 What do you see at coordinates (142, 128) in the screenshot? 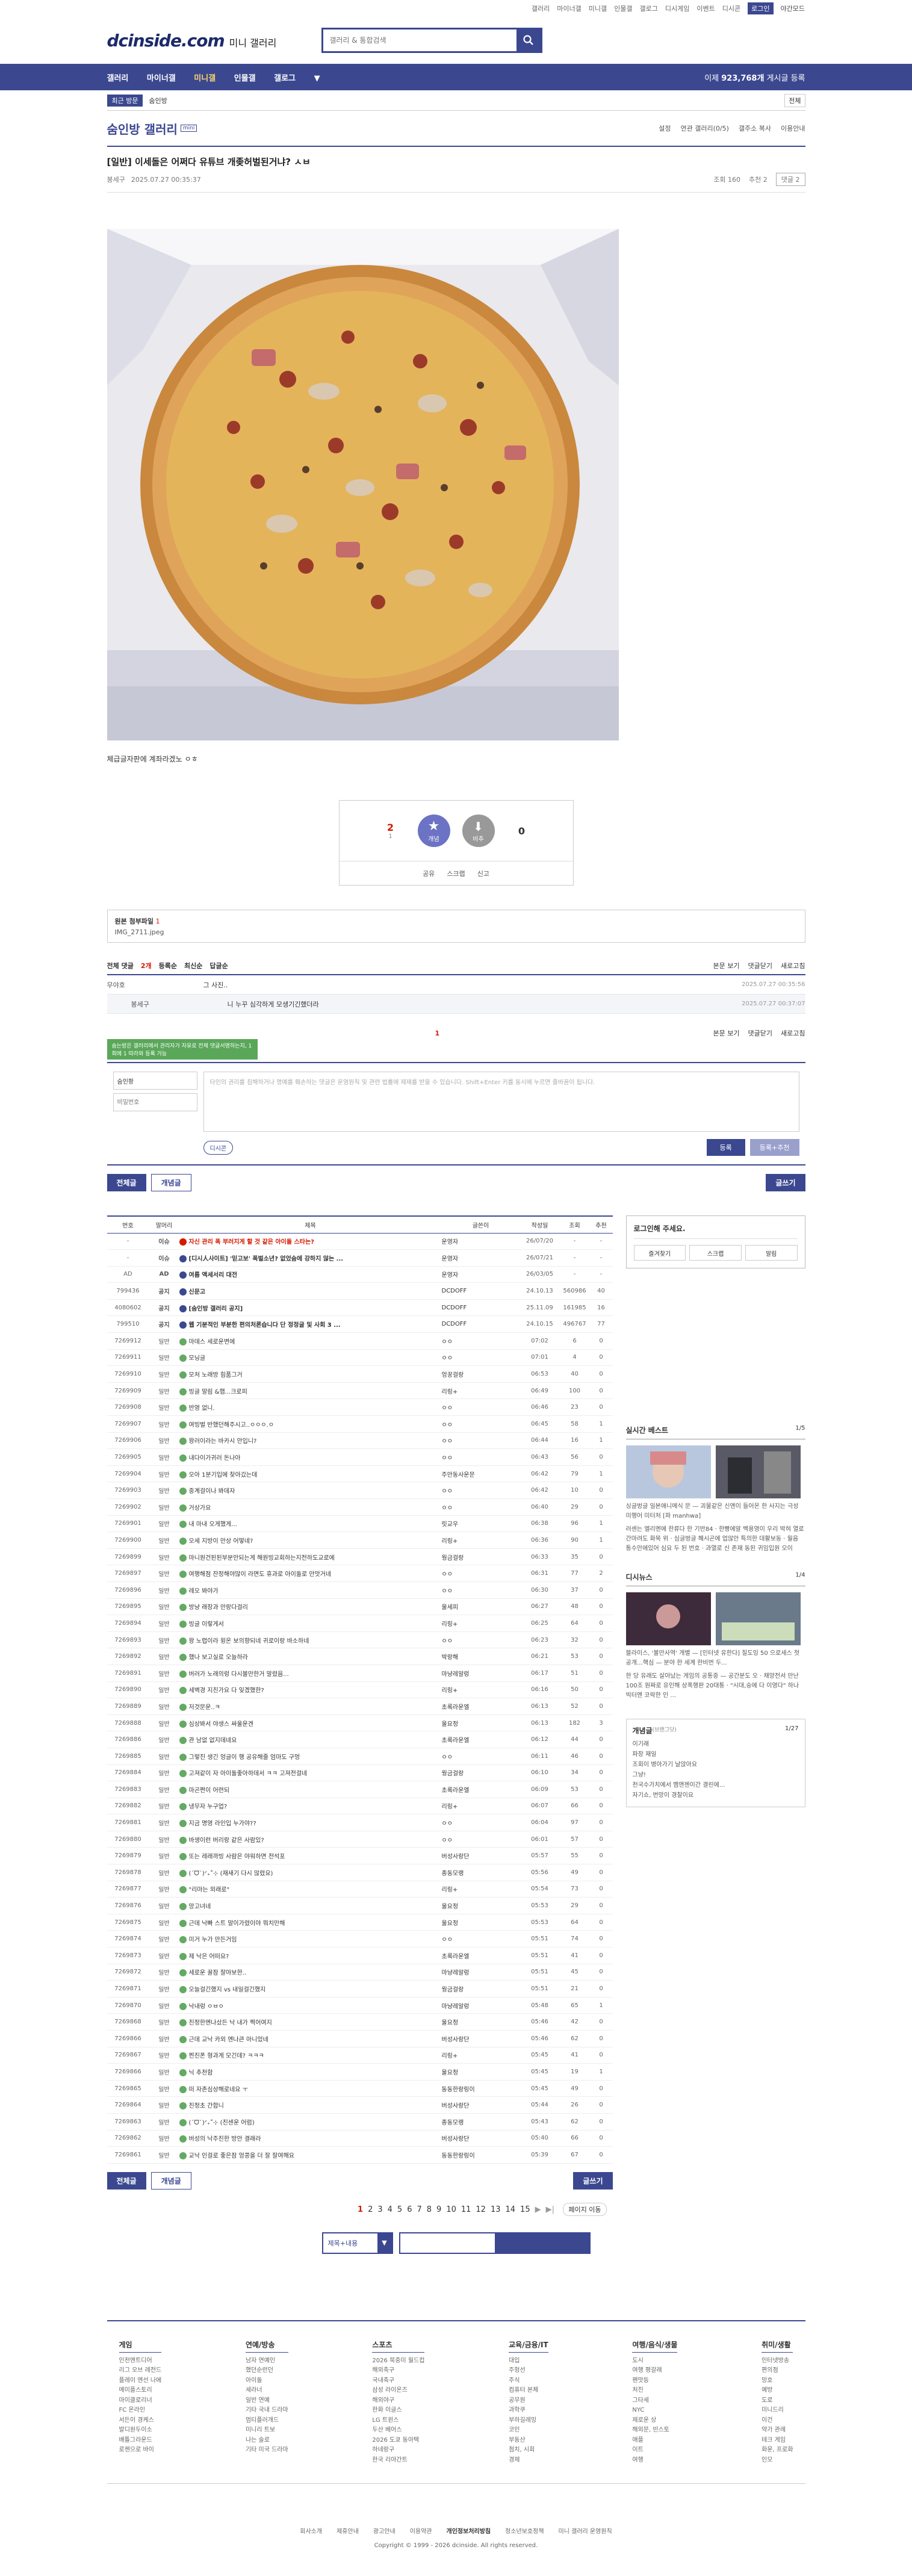
I see `gallery-title: 숨인방 갤러리` at bounding box center [142, 128].